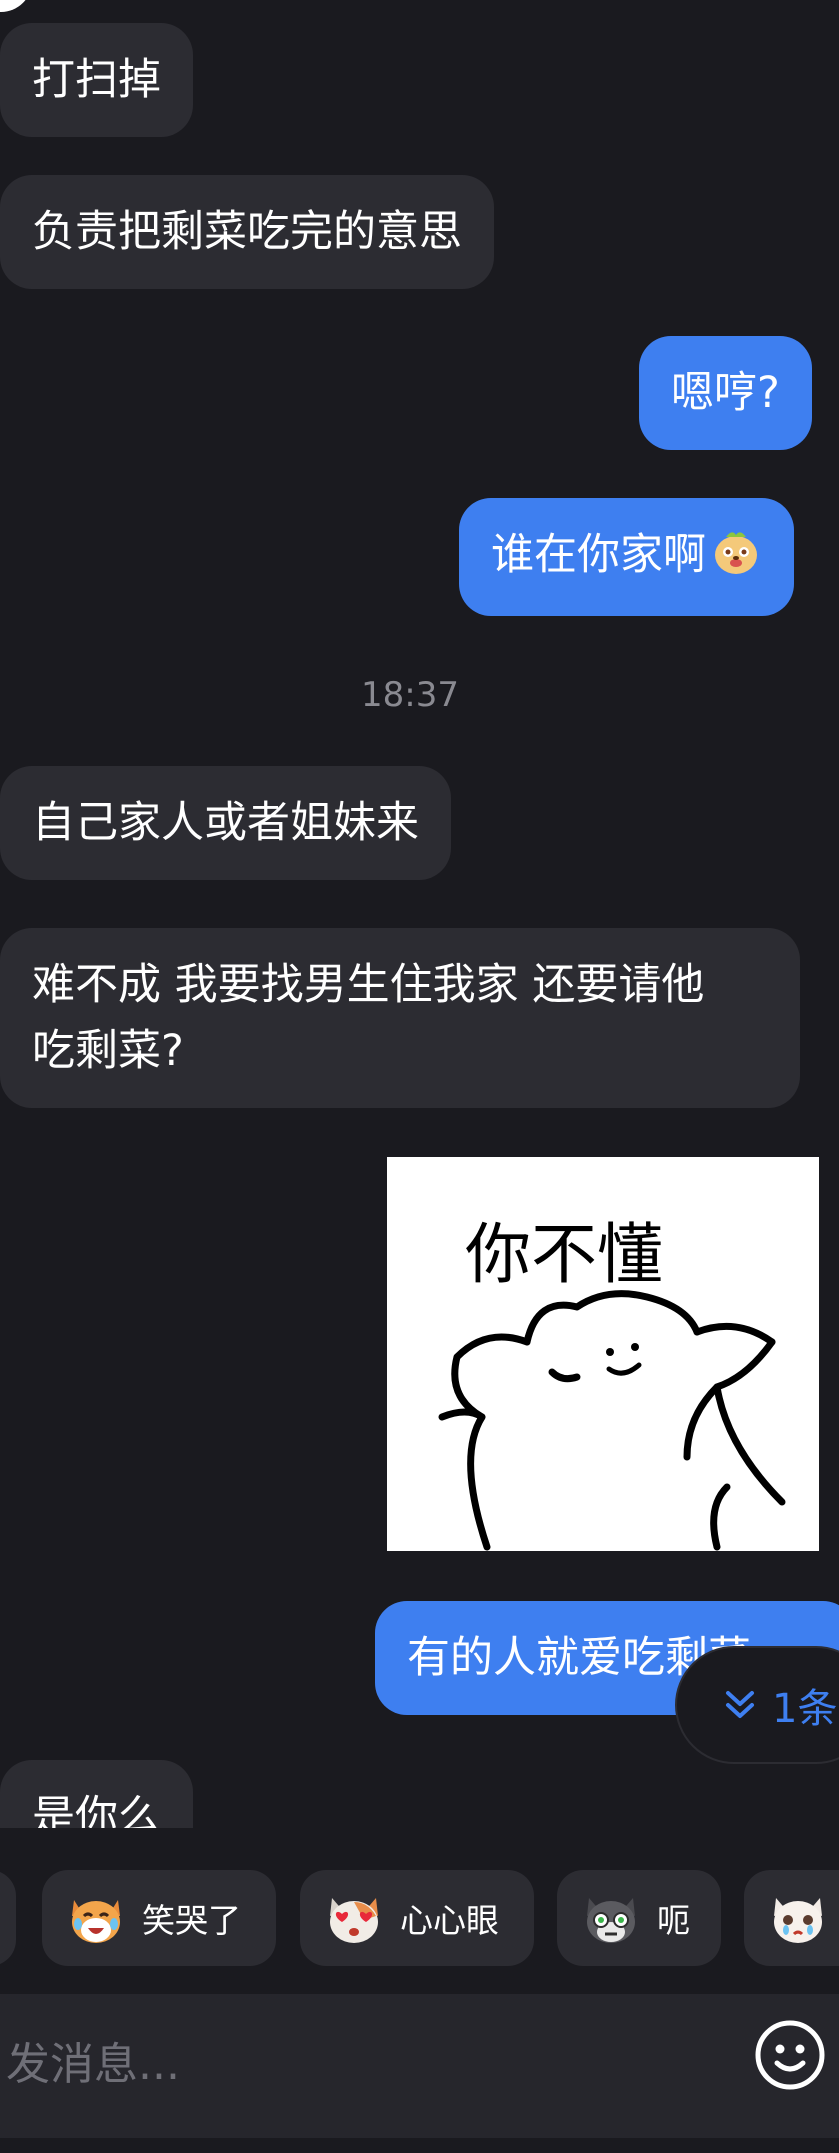  I want to click on sticker-cat-image: 你不懂, so click(612, 1383).